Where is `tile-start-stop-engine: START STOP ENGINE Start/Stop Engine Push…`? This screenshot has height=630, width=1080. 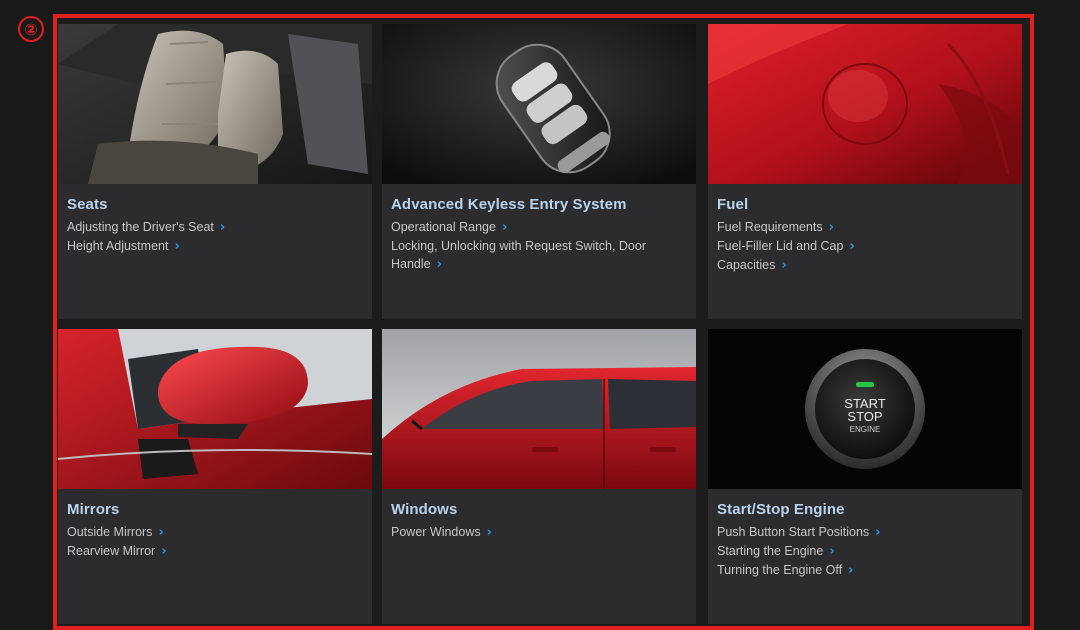 tile-start-stop-engine: START STOP ENGINE Start/Stop Engine Push… is located at coordinates (865, 476).